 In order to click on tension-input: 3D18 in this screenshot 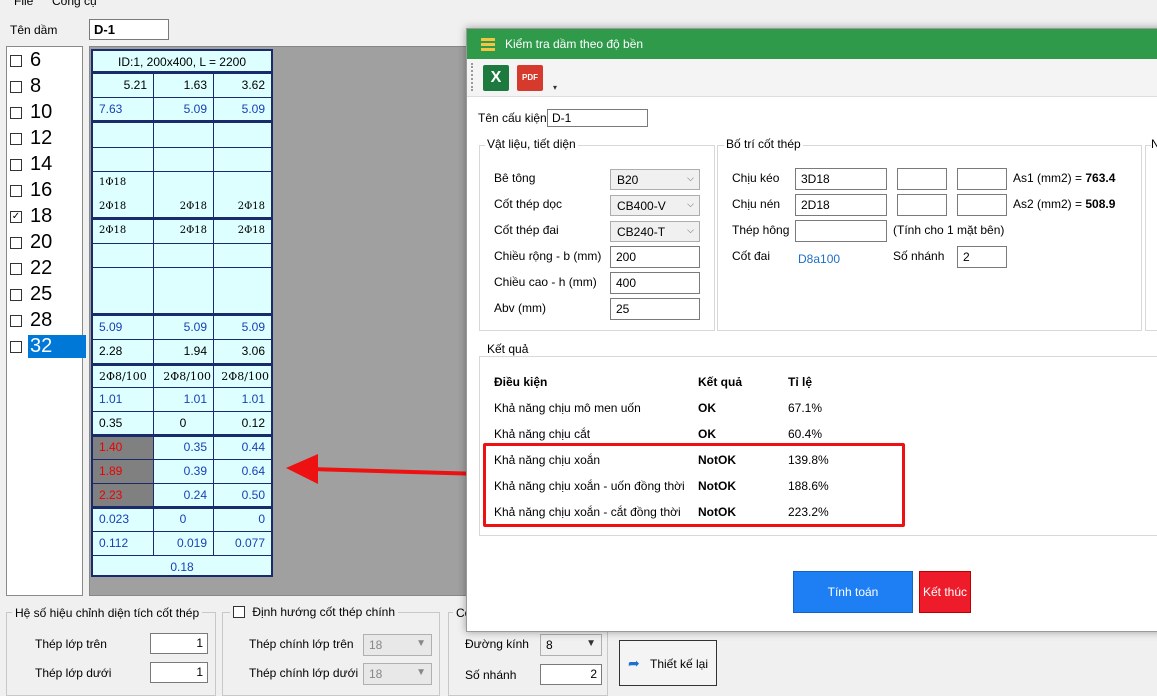, I will do `click(841, 179)`.